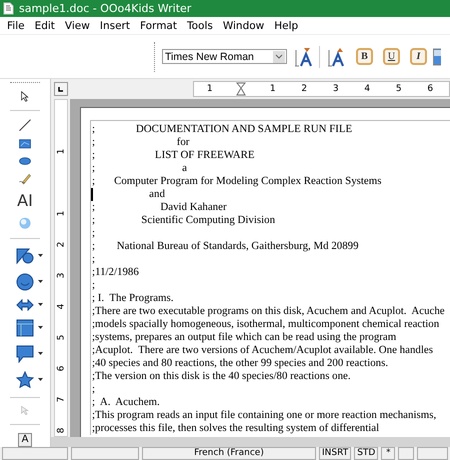 This screenshot has height=460, width=450. Describe the element at coordinates (114, 26) in the screenshot. I see `menu-item: Insert` at that location.